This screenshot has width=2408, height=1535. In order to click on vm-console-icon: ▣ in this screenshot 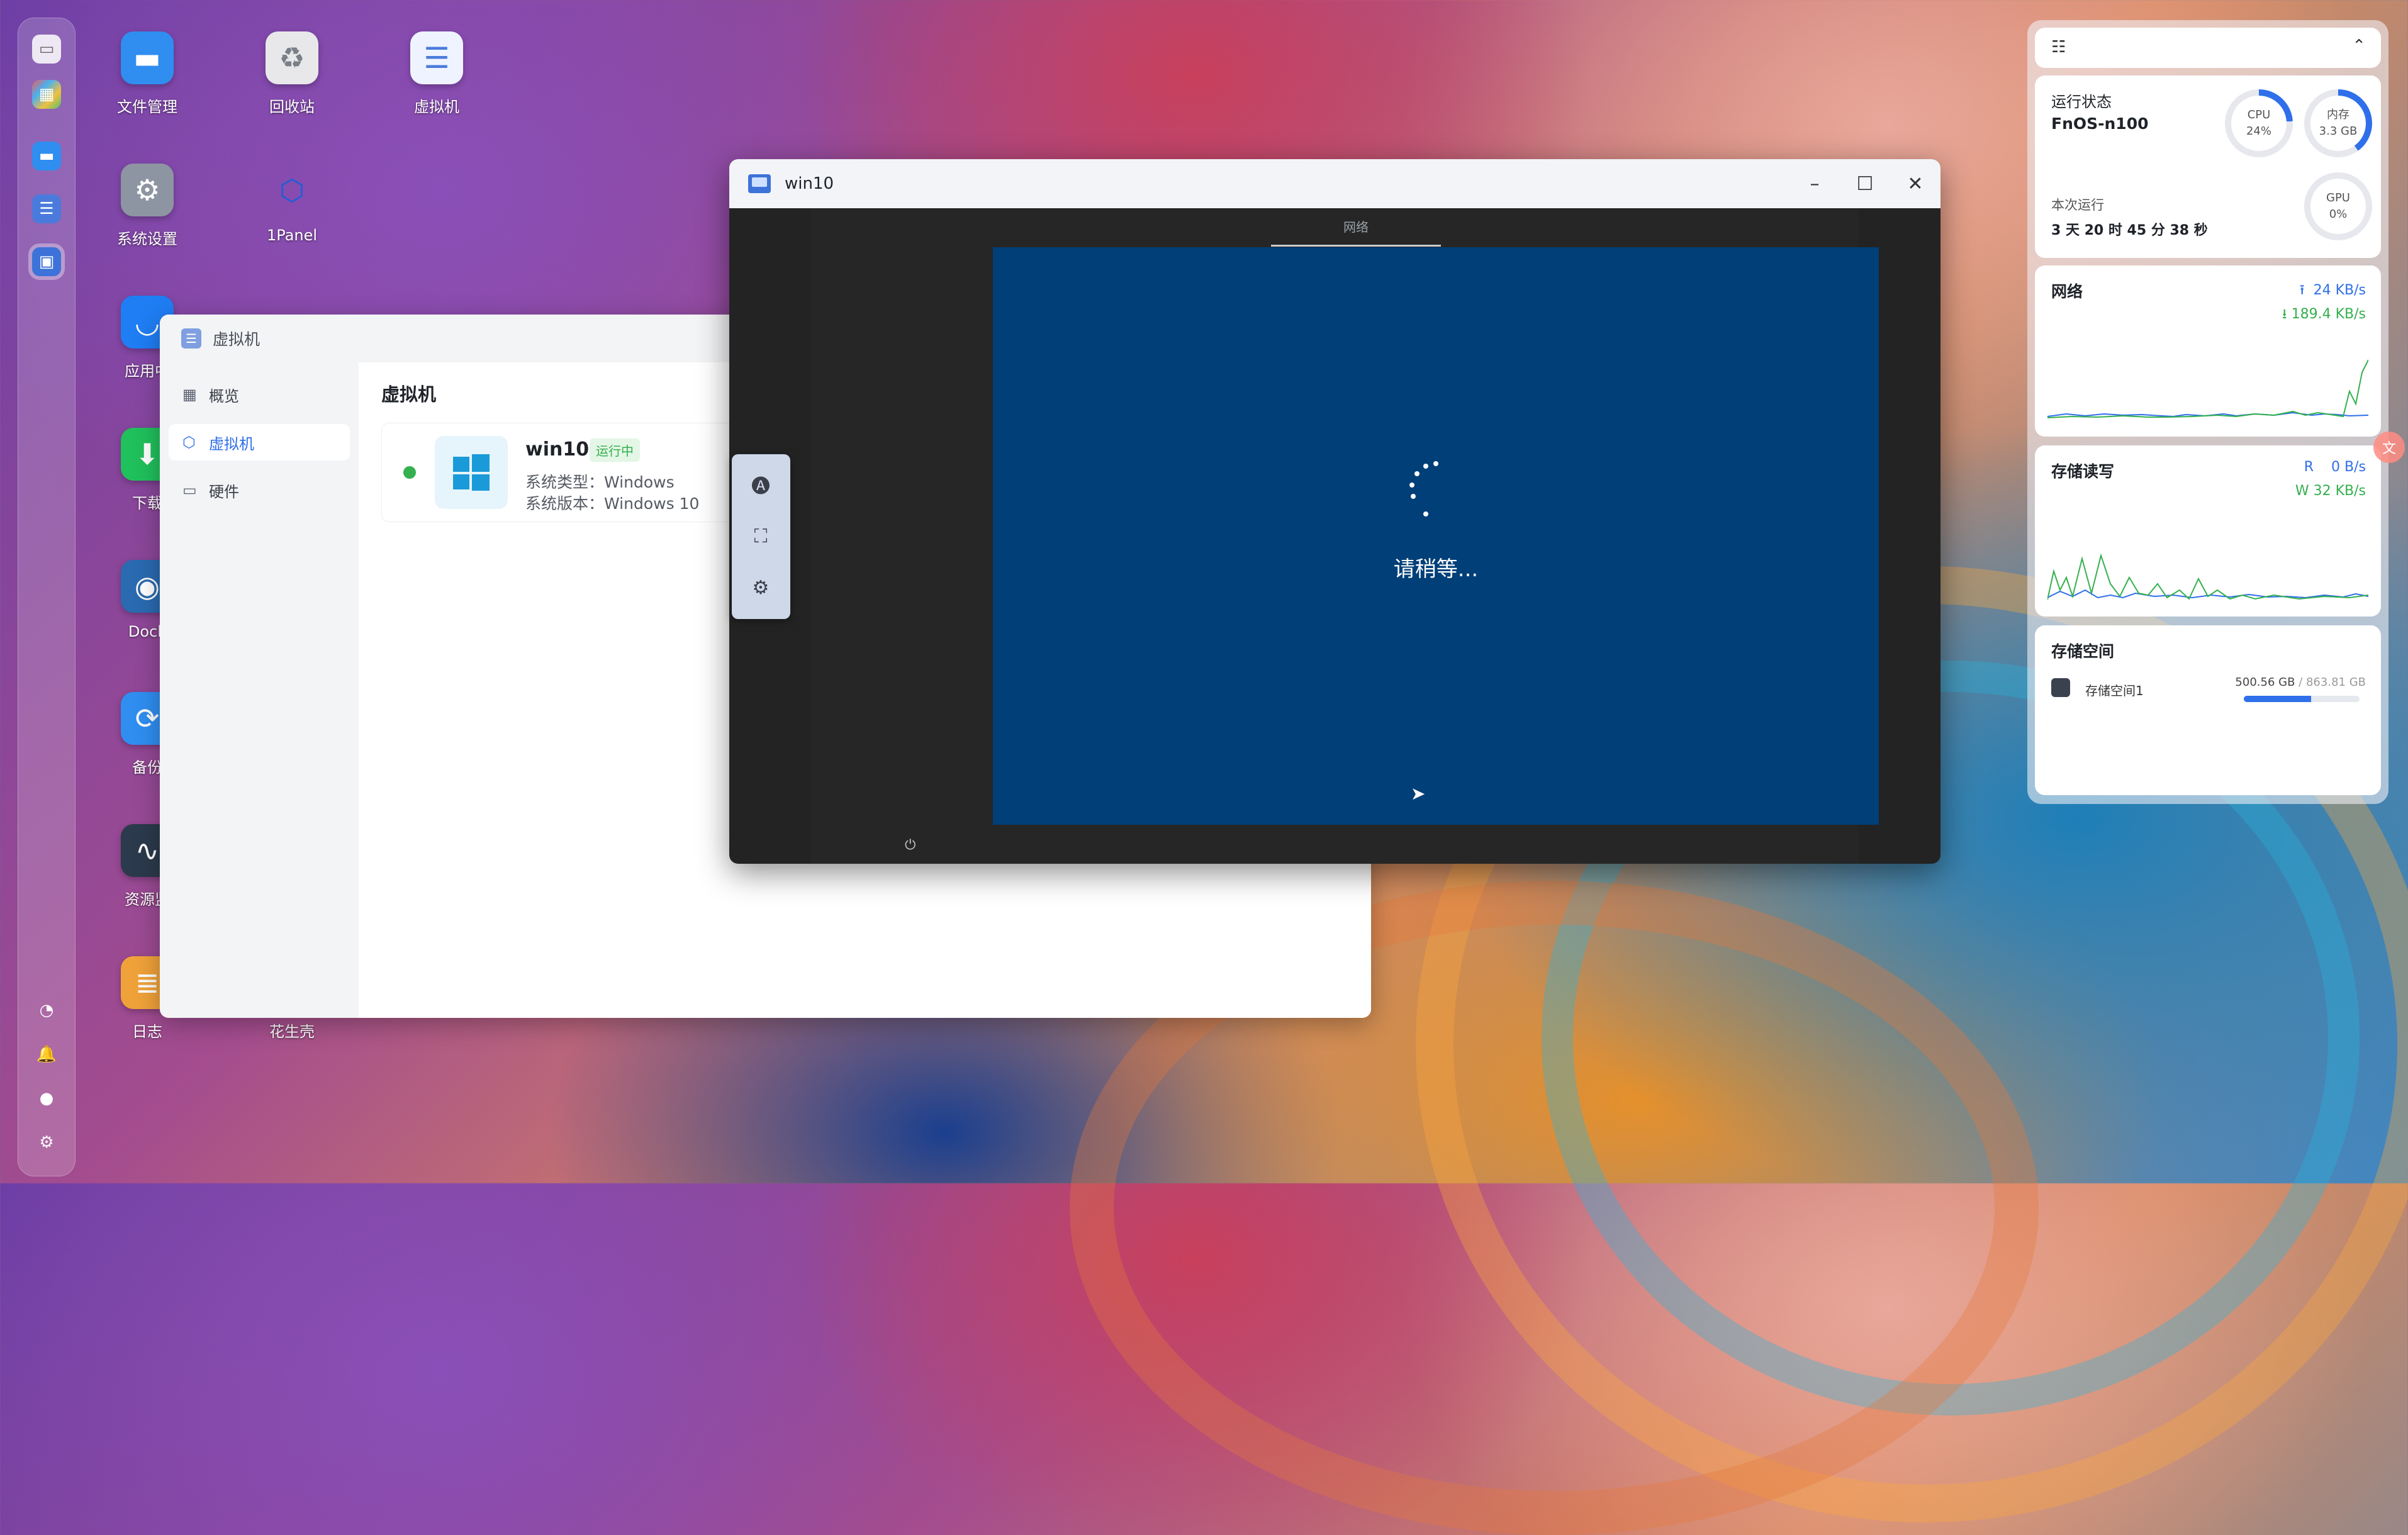, I will do `click(46, 261)`.